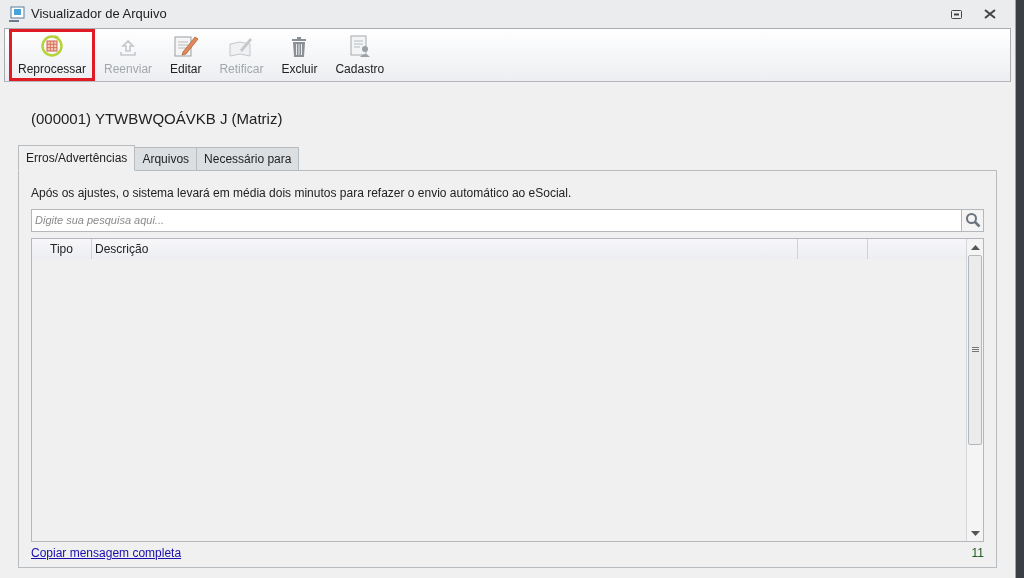 The height and width of the screenshot is (578, 1024). I want to click on toolbar-button: Cadastro, so click(360, 55).